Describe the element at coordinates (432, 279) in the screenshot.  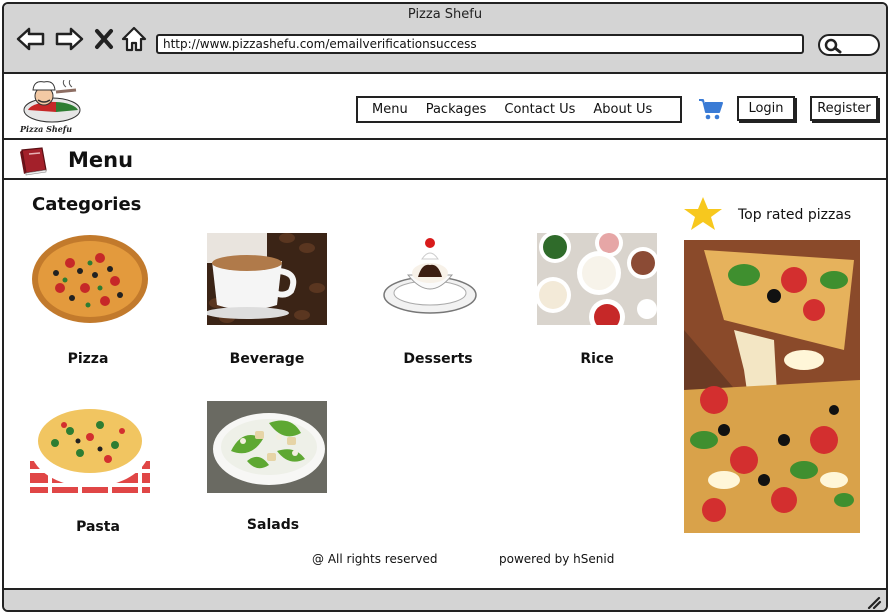
I see `dessert-image` at that location.